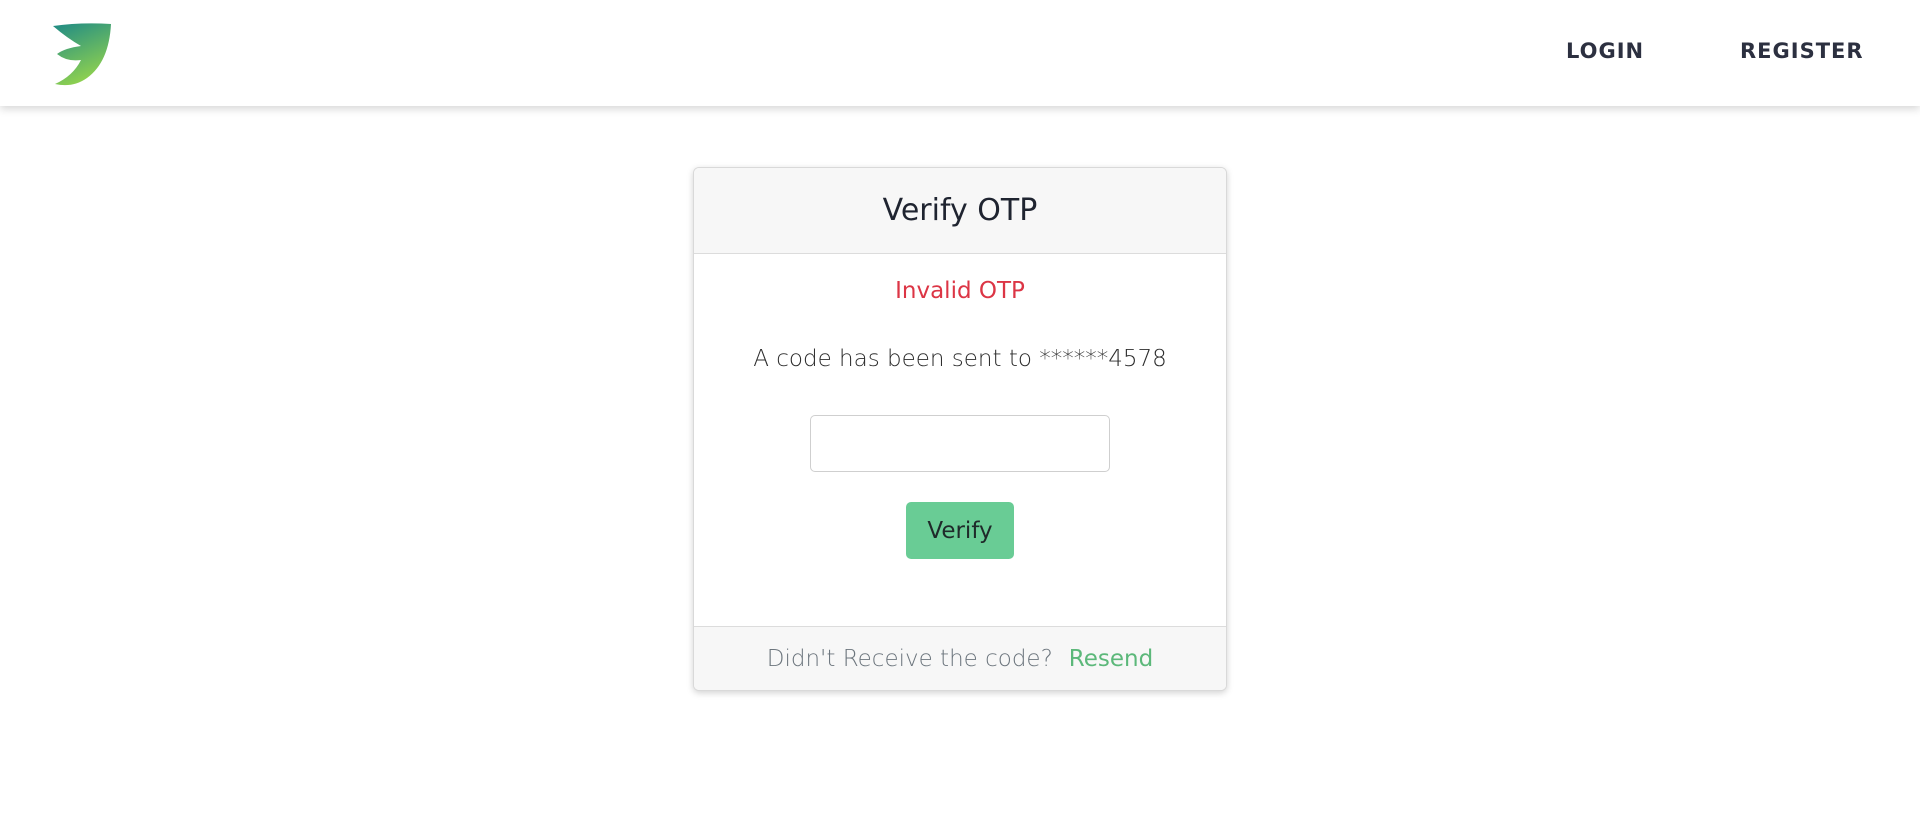  I want to click on leaf-logo-svg, so click(82, 54).